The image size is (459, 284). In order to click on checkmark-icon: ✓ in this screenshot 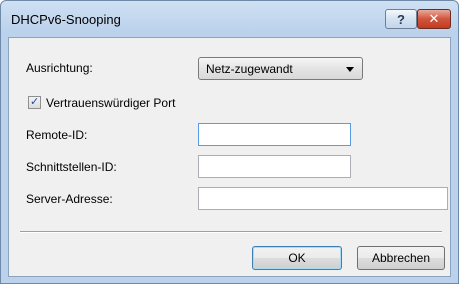, I will do `click(35, 102)`.